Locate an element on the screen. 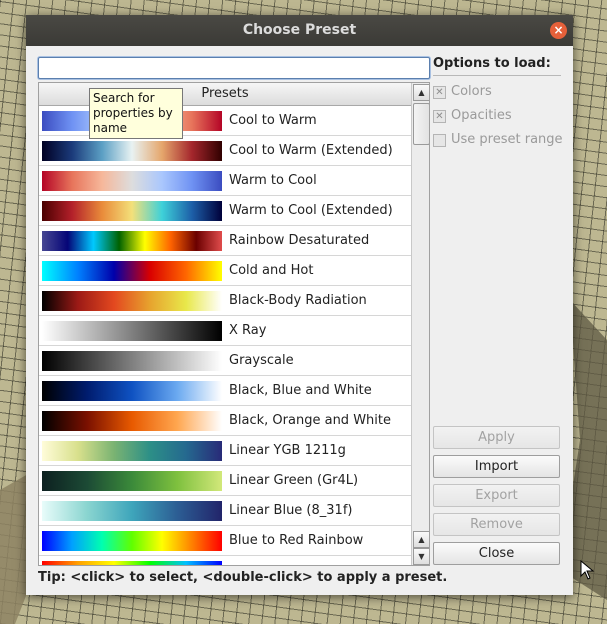 The width and height of the screenshot is (607, 624). preset-row: Warm to Cool is located at coordinates (225, 181).